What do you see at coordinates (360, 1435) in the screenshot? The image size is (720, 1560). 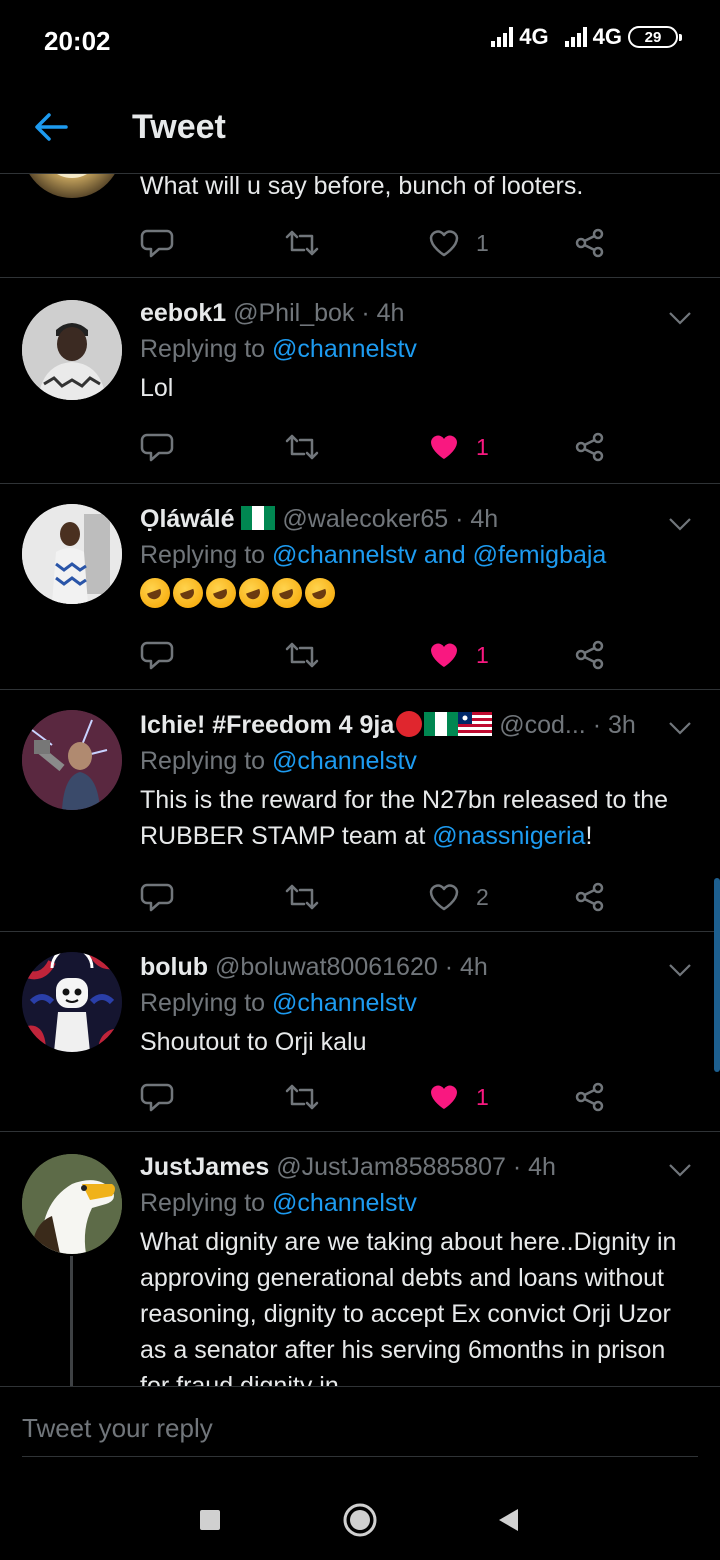 I see `reply-input: Tweet your reply` at bounding box center [360, 1435].